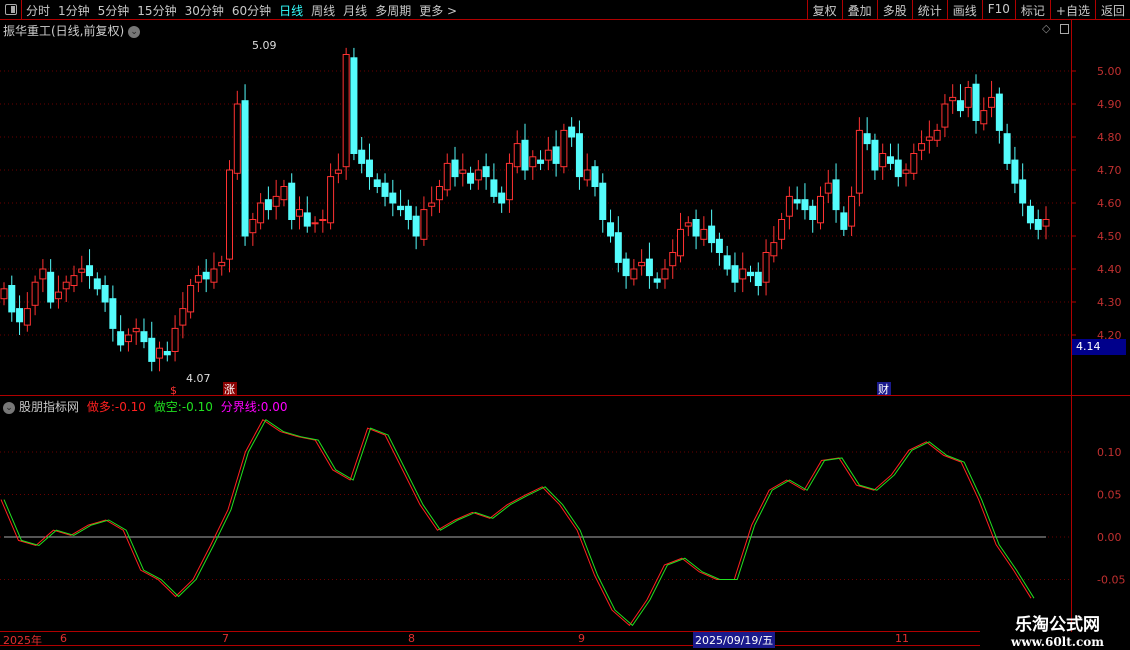 The width and height of the screenshot is (1130, 650). Describe the element at coordinates (49, 407) in the screenshot. I see `indicator-name: 股朋指标网` at that location.